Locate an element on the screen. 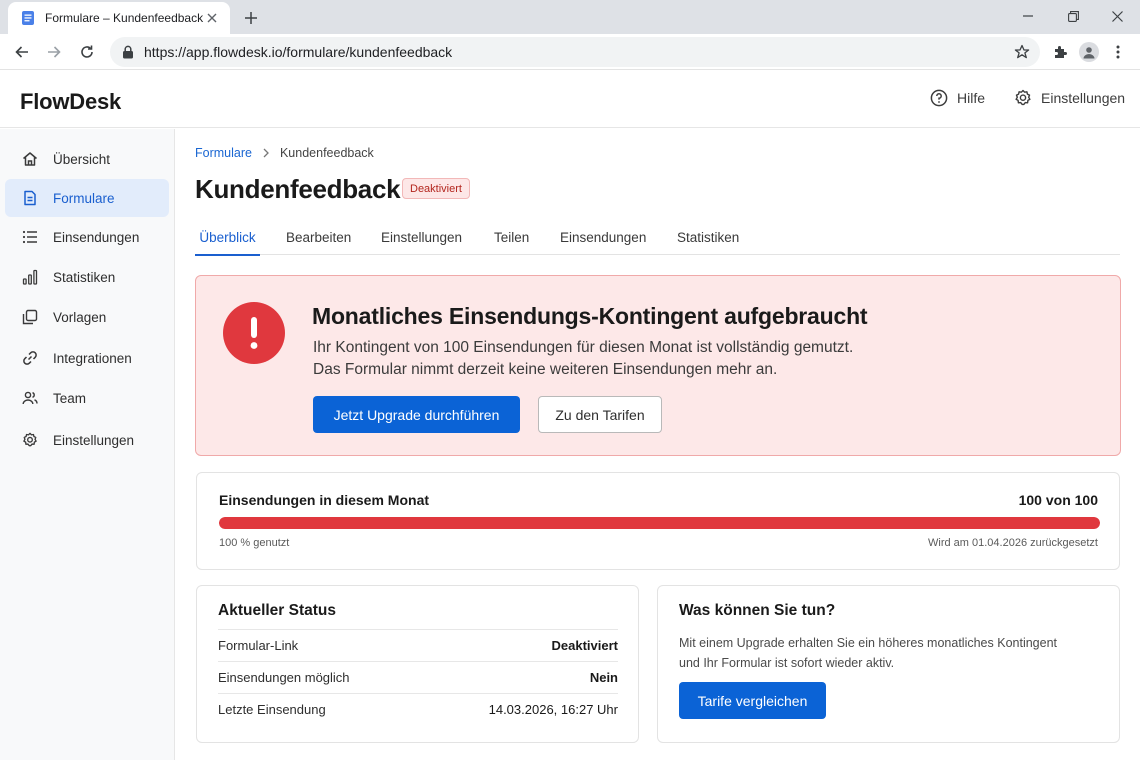 This screenshot has height=760, width=1140. reload-button is located at coordinates (87, 52).